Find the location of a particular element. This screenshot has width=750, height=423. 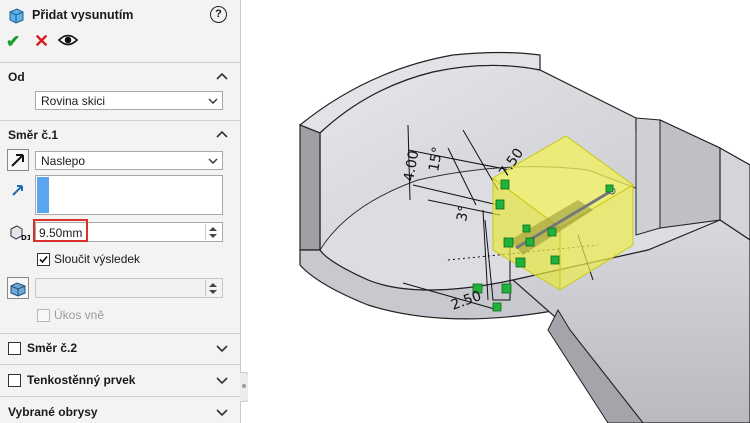

section-header-direction2: Směr č.2 is located at coordinates (52, 348).